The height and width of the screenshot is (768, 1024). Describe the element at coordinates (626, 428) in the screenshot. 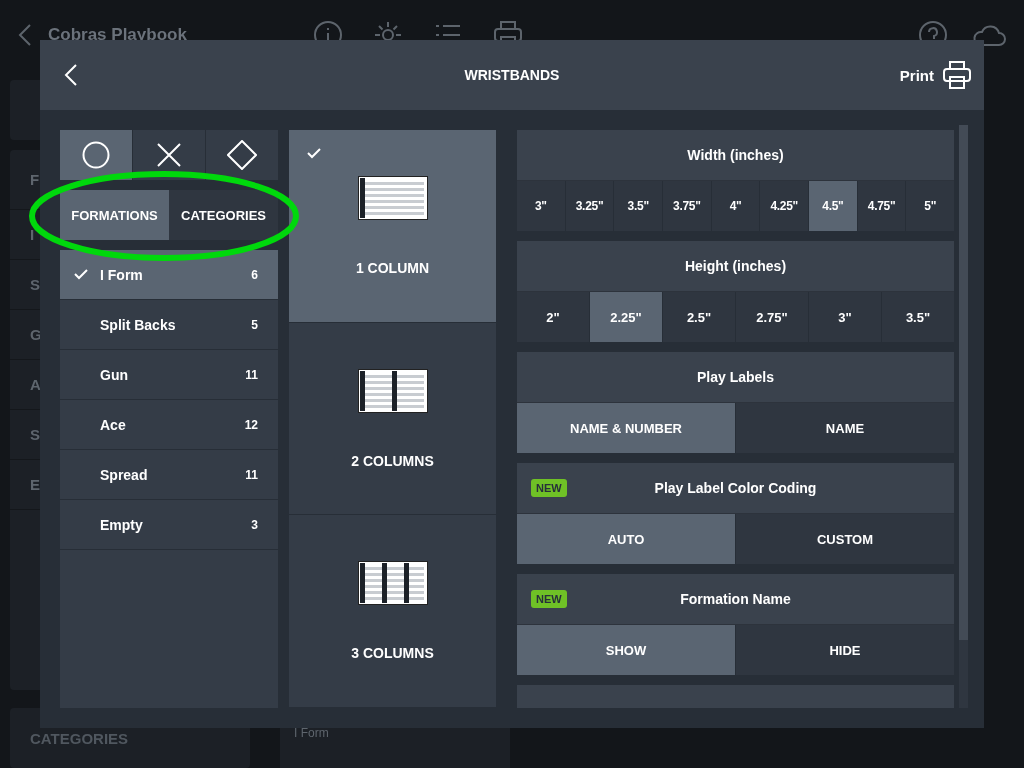

I see `option-button: NAME & NUMBER` at that location.